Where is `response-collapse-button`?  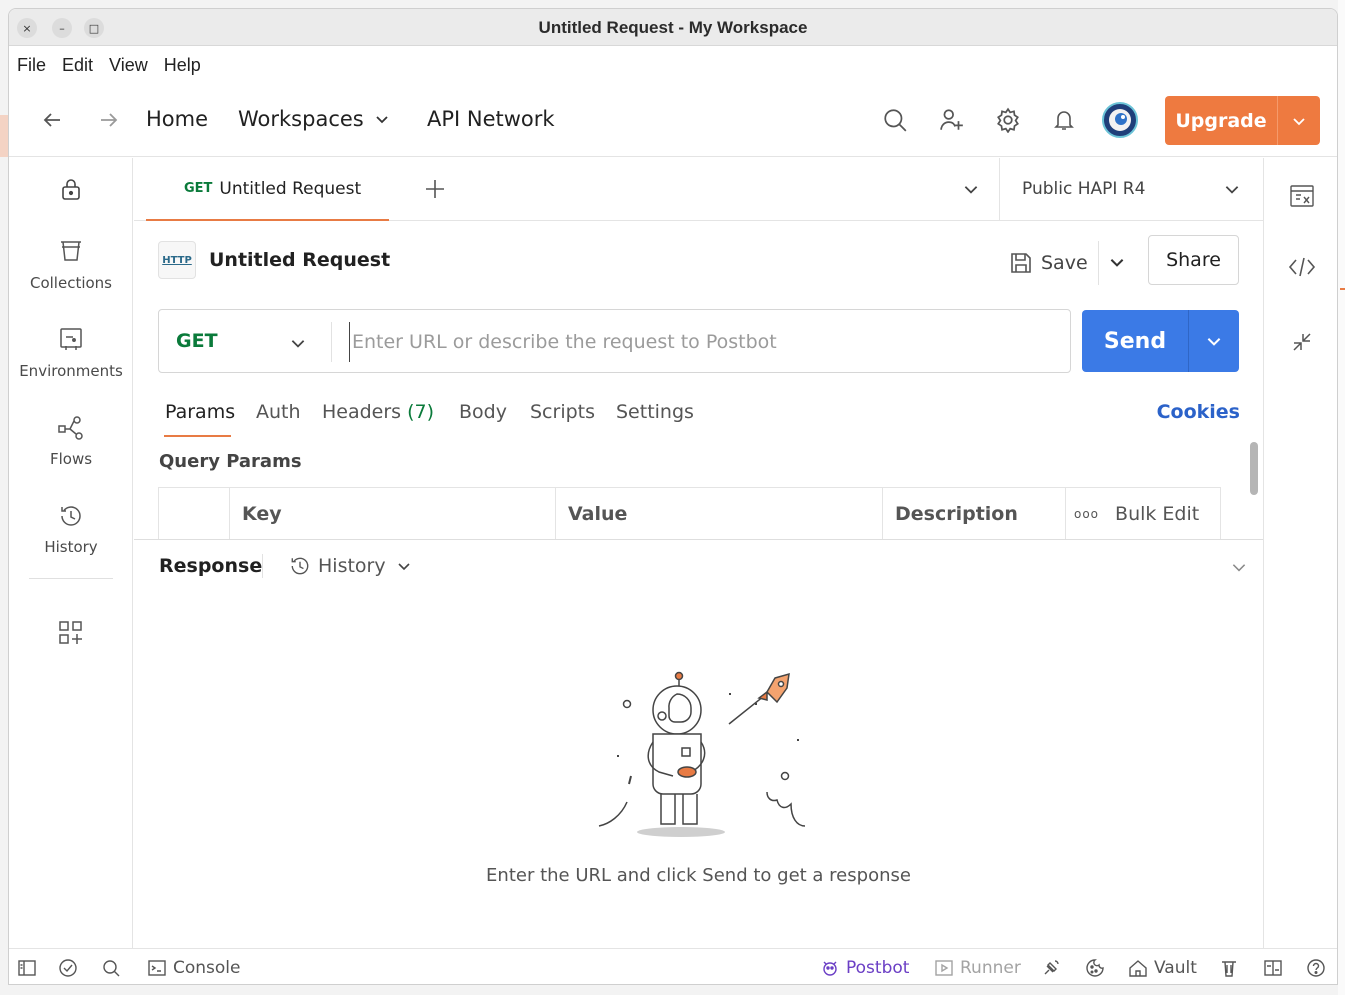 response-collapse-button is located at coordinates (1239, 569).